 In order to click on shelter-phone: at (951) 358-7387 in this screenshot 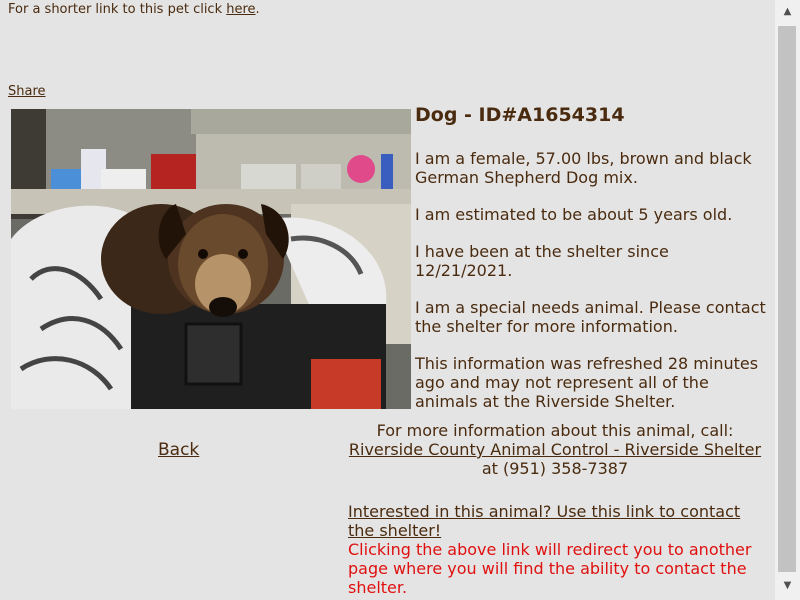, I will do `click(555, 468)`.